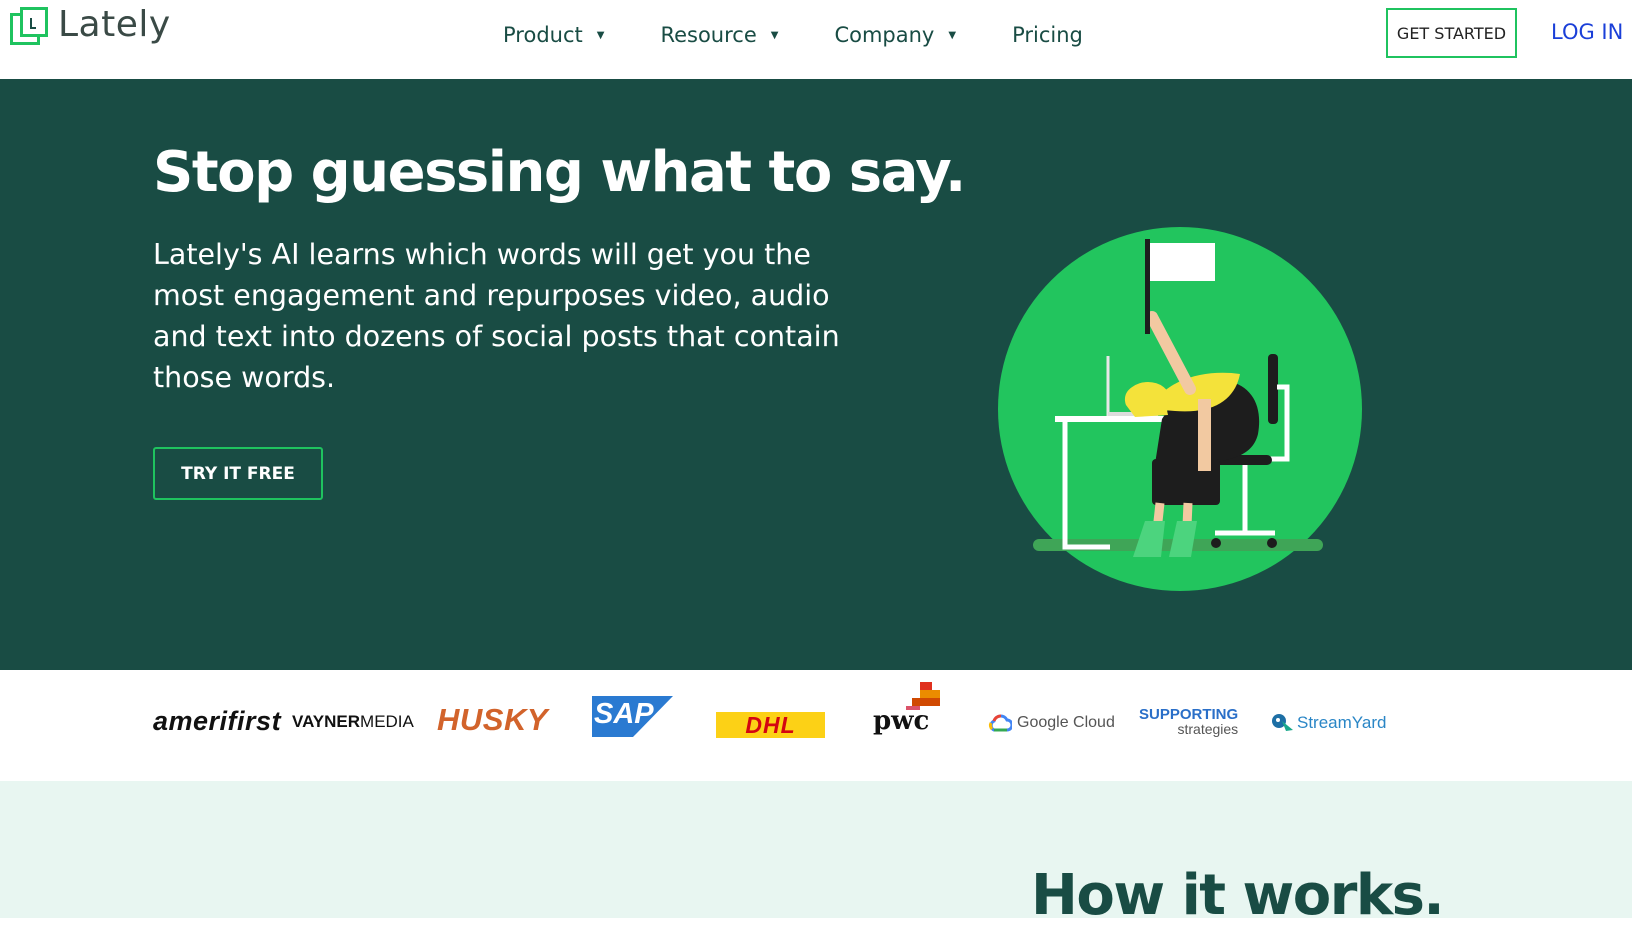 This screenshot has width=1632, height=928. What do you see at coordinates (1282, 722) in the screenshot?
I see `streamyard-icon` at bounding box center [1282, 722].